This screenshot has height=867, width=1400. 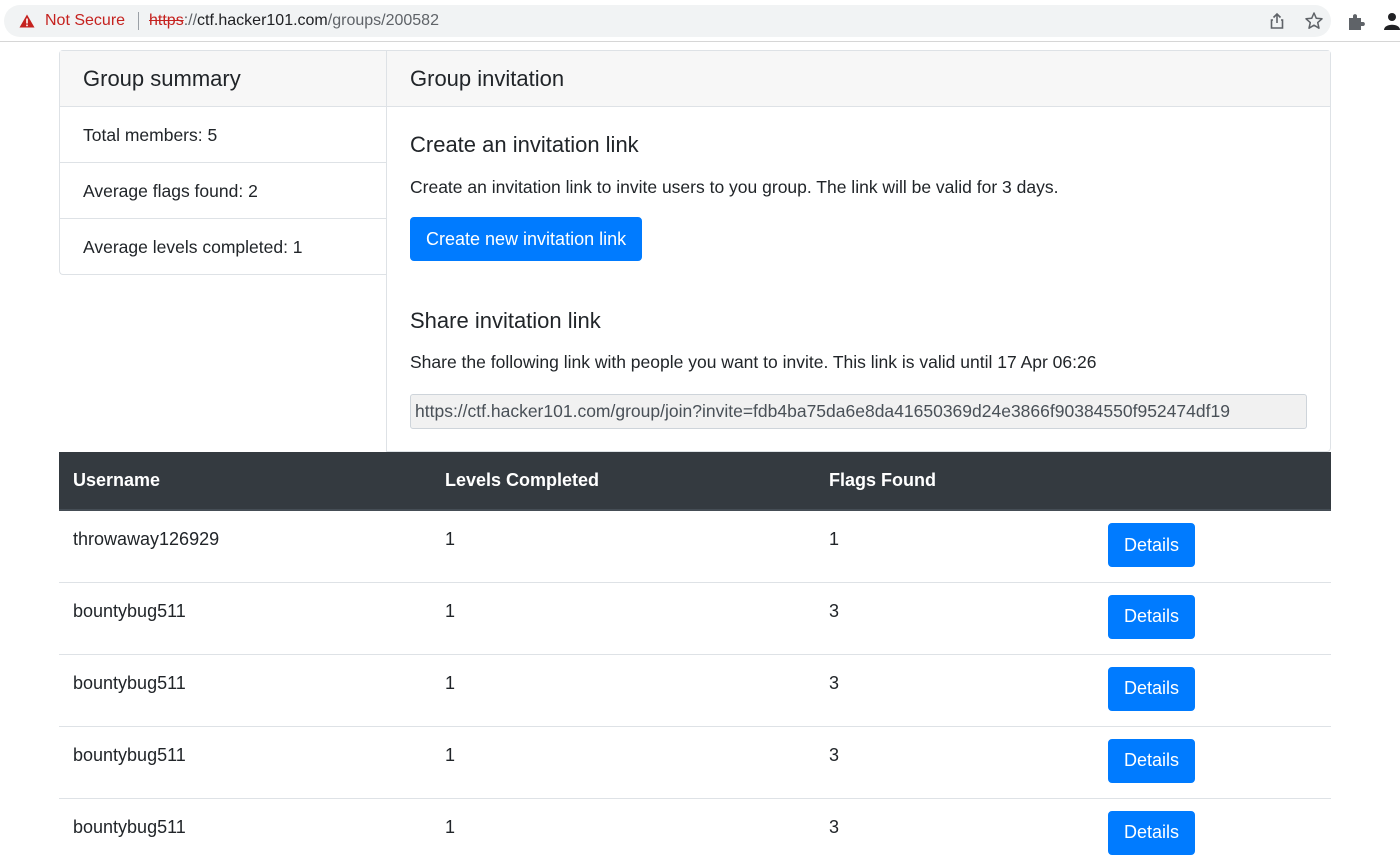 I want to click on create-invitation-button: Create new invitation link, so click(x=526, y=239).